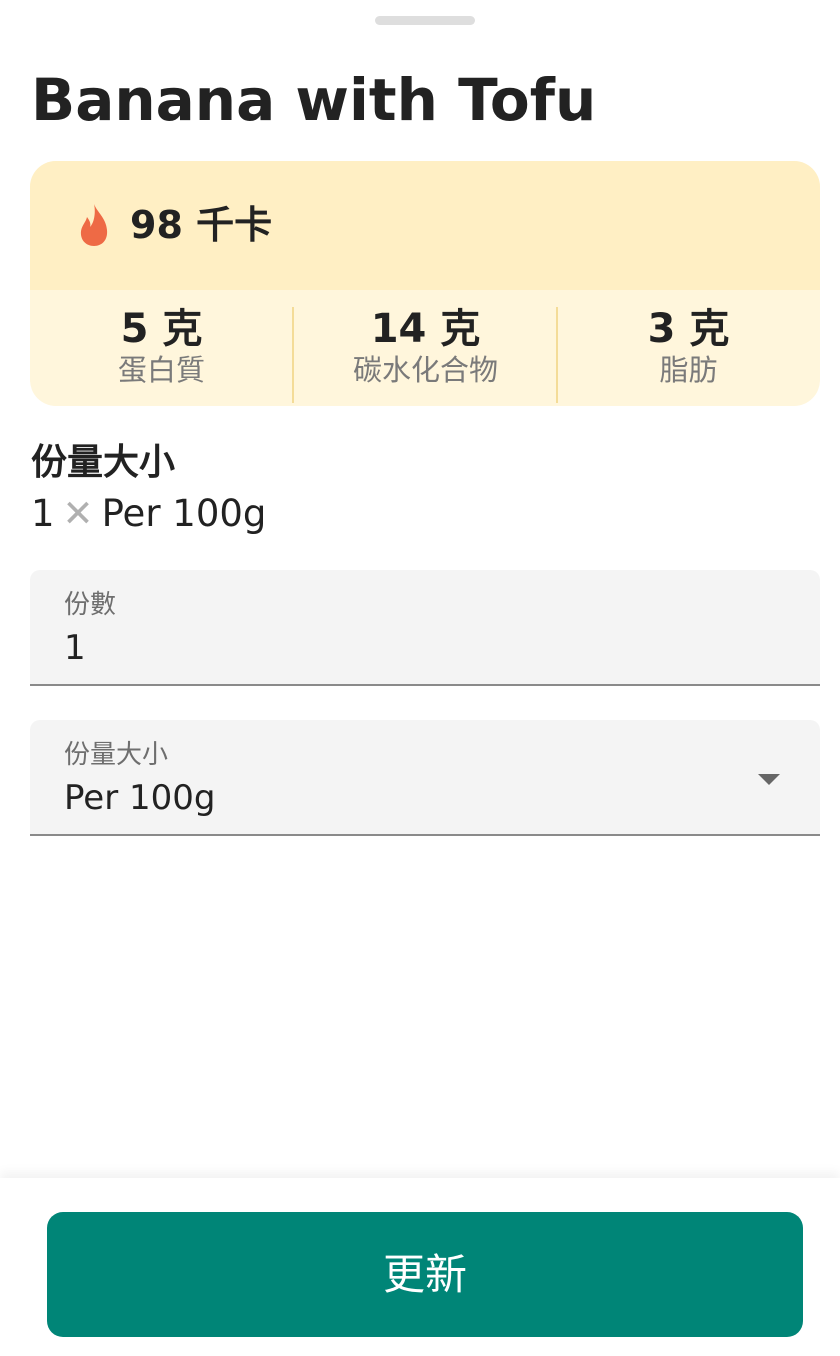 Image resolution: width=840 pixels, height=1356 pixels. What do you see at coordinates (94, 225) in the screenshot?
I see `flame-icon` at bounding box center [94, 225].